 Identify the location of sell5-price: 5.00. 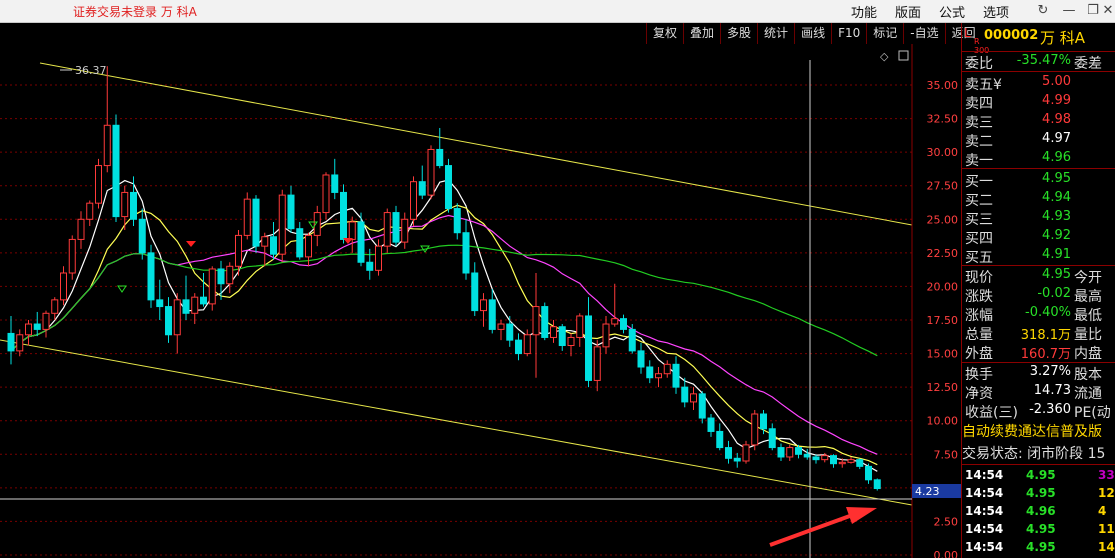
(1056, 81).